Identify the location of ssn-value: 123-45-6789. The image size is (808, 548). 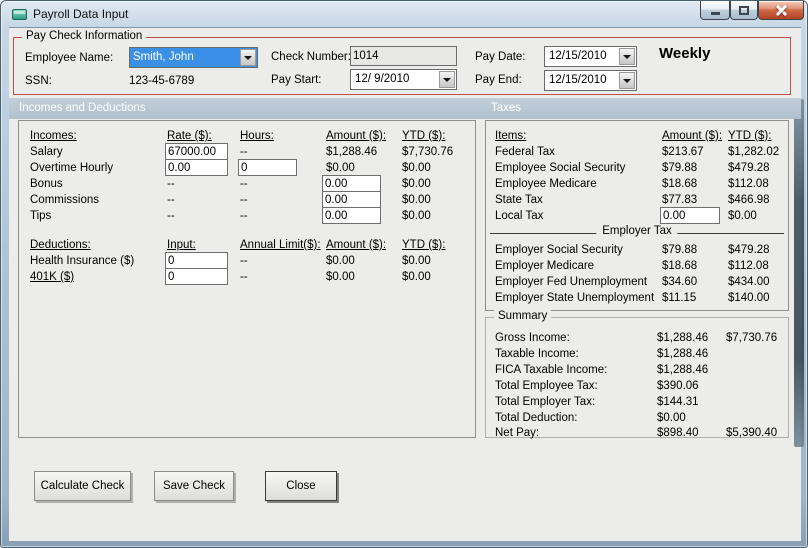
(162, 81).